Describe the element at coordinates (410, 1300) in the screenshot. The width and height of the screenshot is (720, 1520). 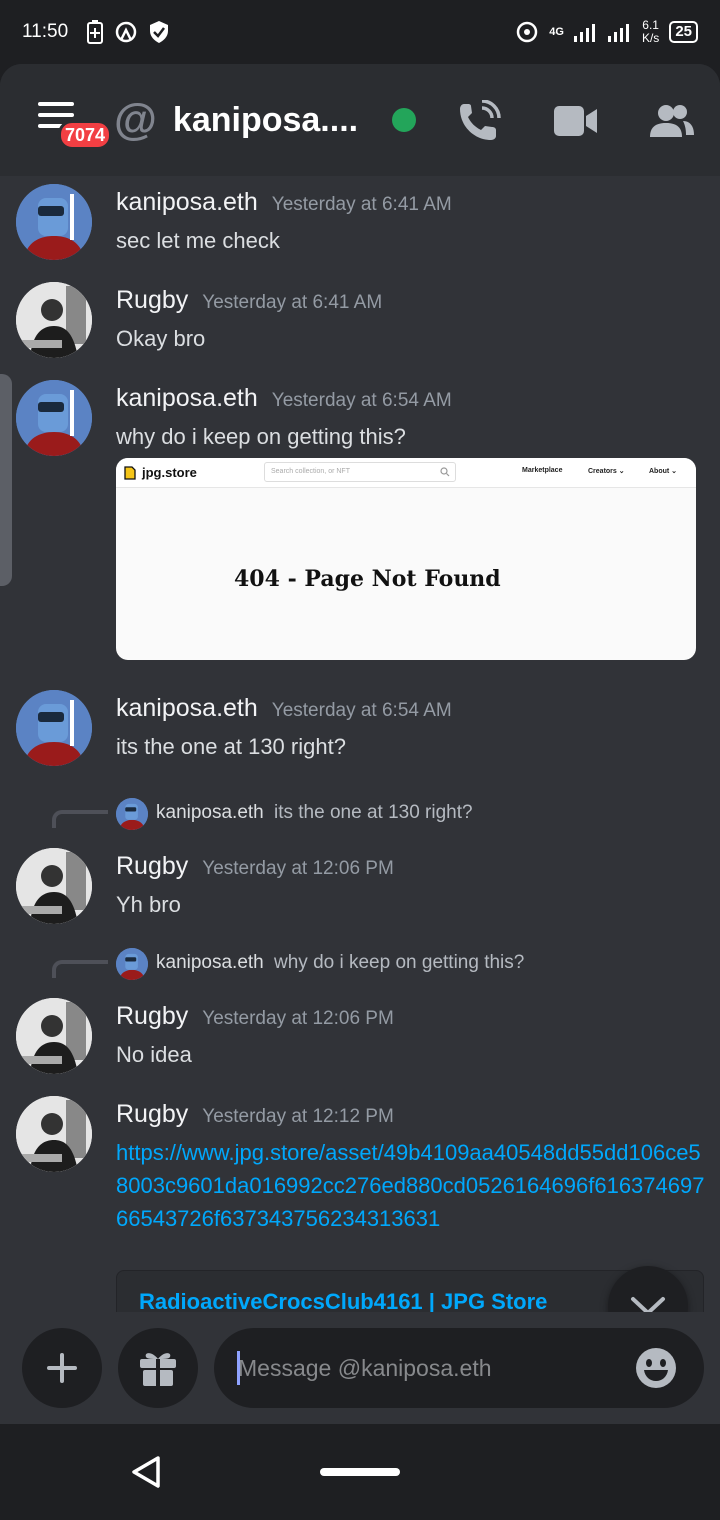
I see `link-embed-title: RadioactiveCrocsClub4161 | JPG Store` at that location.